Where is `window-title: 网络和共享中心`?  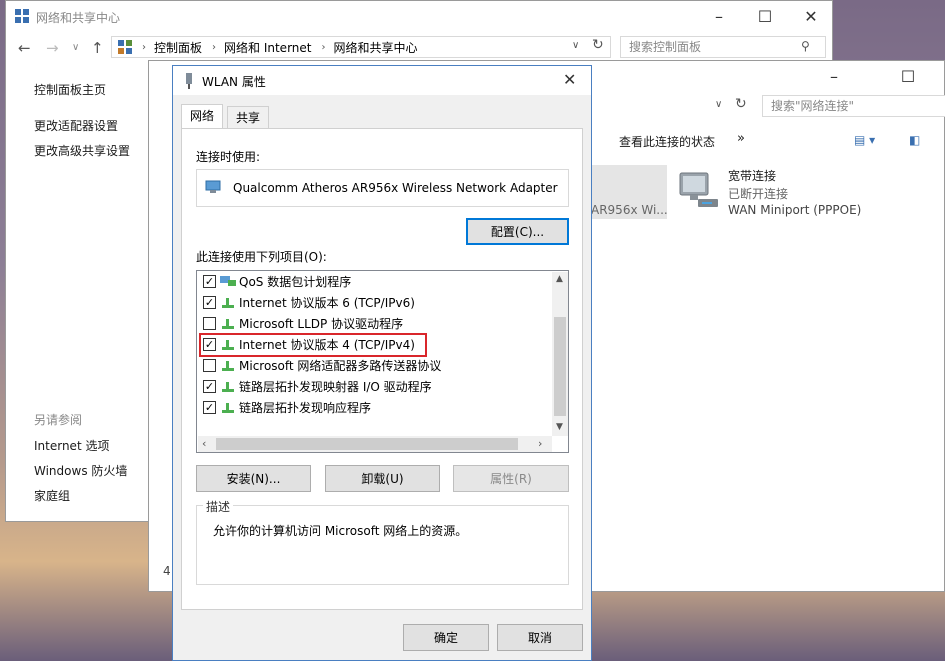
window-title: 网络和共享中心 is located at coordinates (78, 18).